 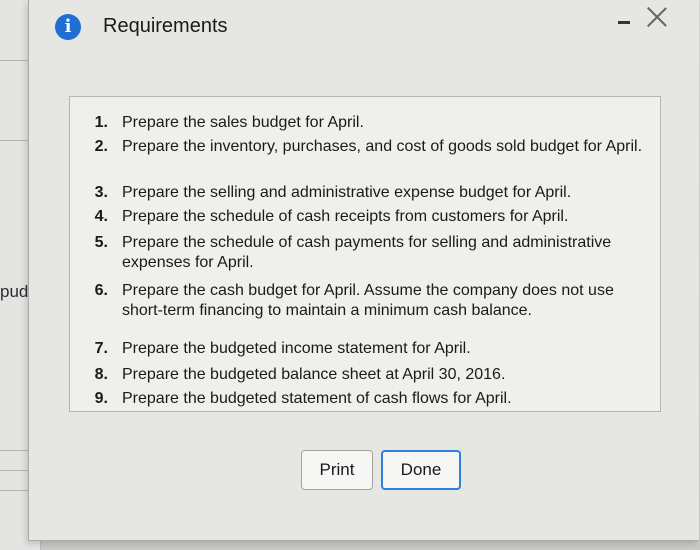 What do you see at coordinates (101, 146) in the screenshot?
I see `item-number: 2.` at bounding box center [101, 146].